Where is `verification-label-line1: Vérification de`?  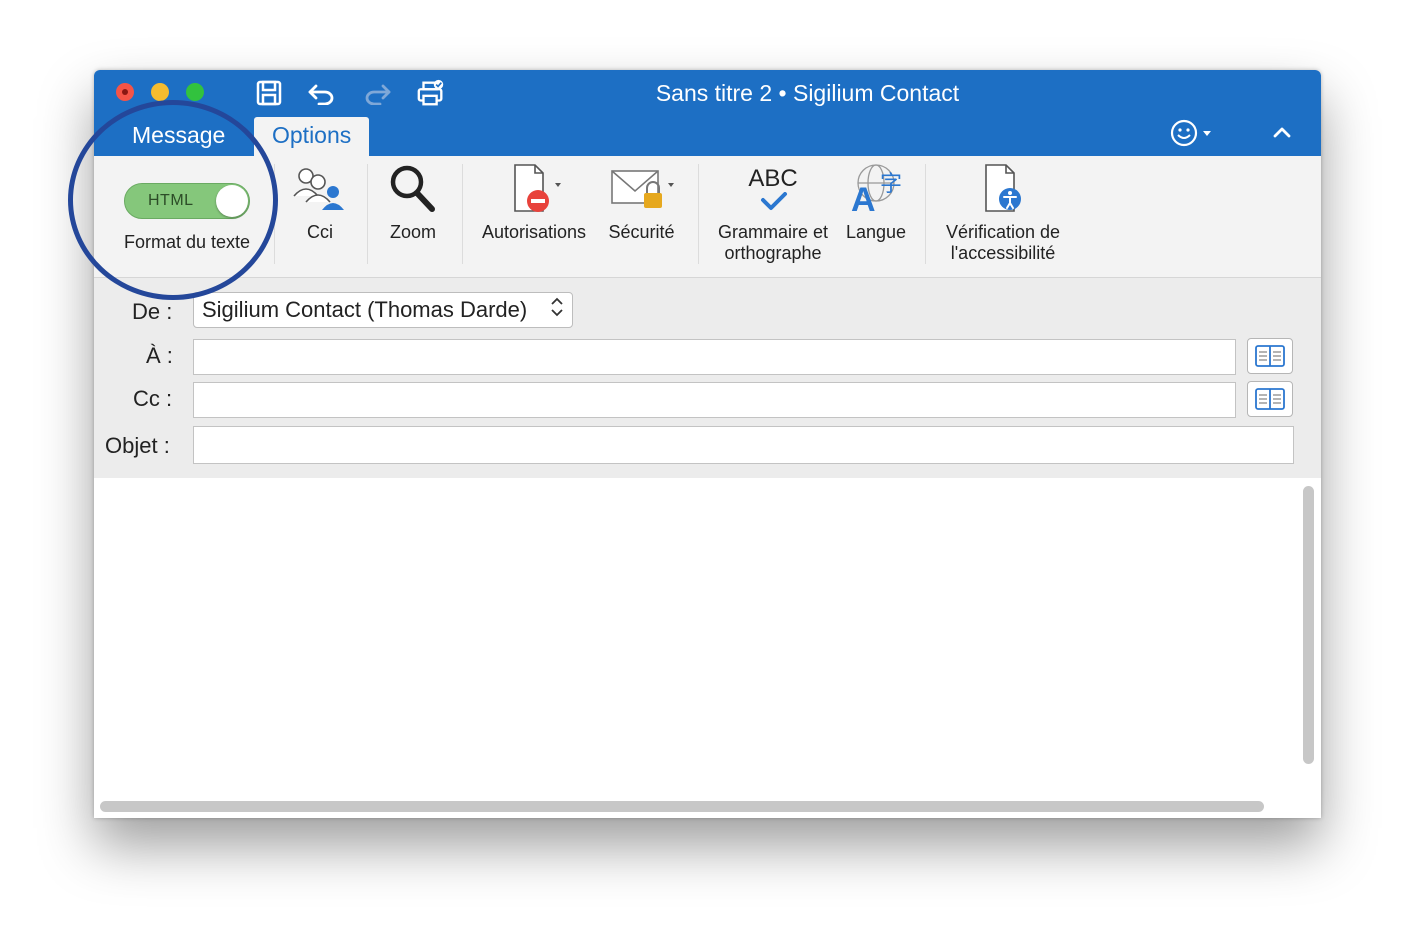
verification-label-line1: Vérification de is located at coordinates (1003, 232).